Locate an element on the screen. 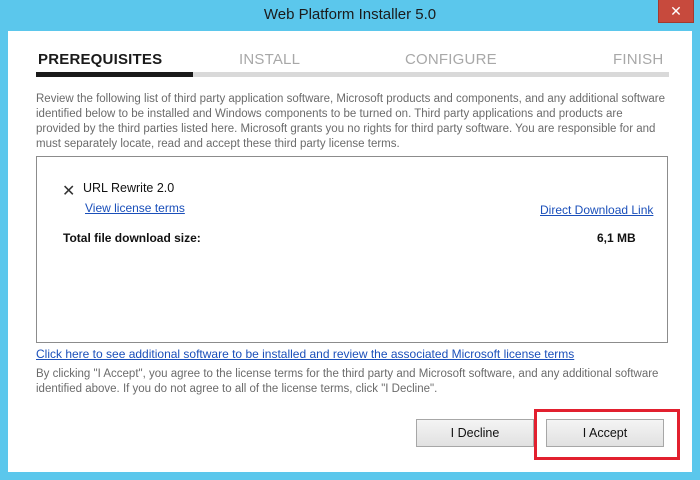 This screenshot has height=480, width=700. total-size-value: 6,1 MB is located at coordinates (616, 238).